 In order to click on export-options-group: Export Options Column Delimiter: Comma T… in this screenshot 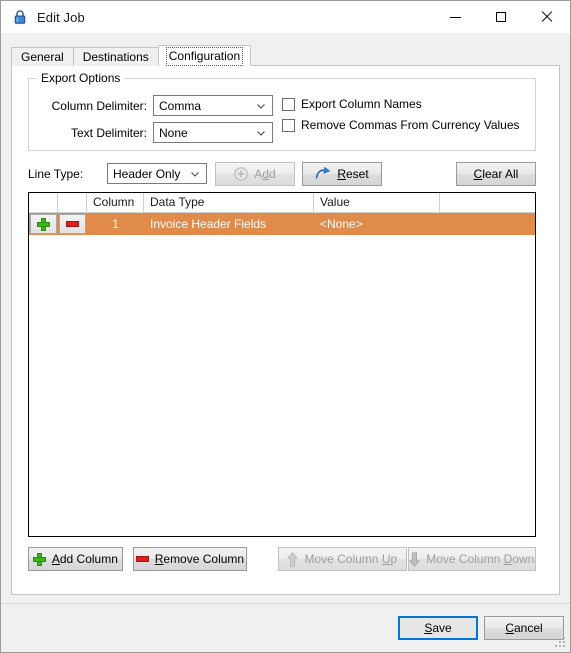, I will do `click(282, 111)`.